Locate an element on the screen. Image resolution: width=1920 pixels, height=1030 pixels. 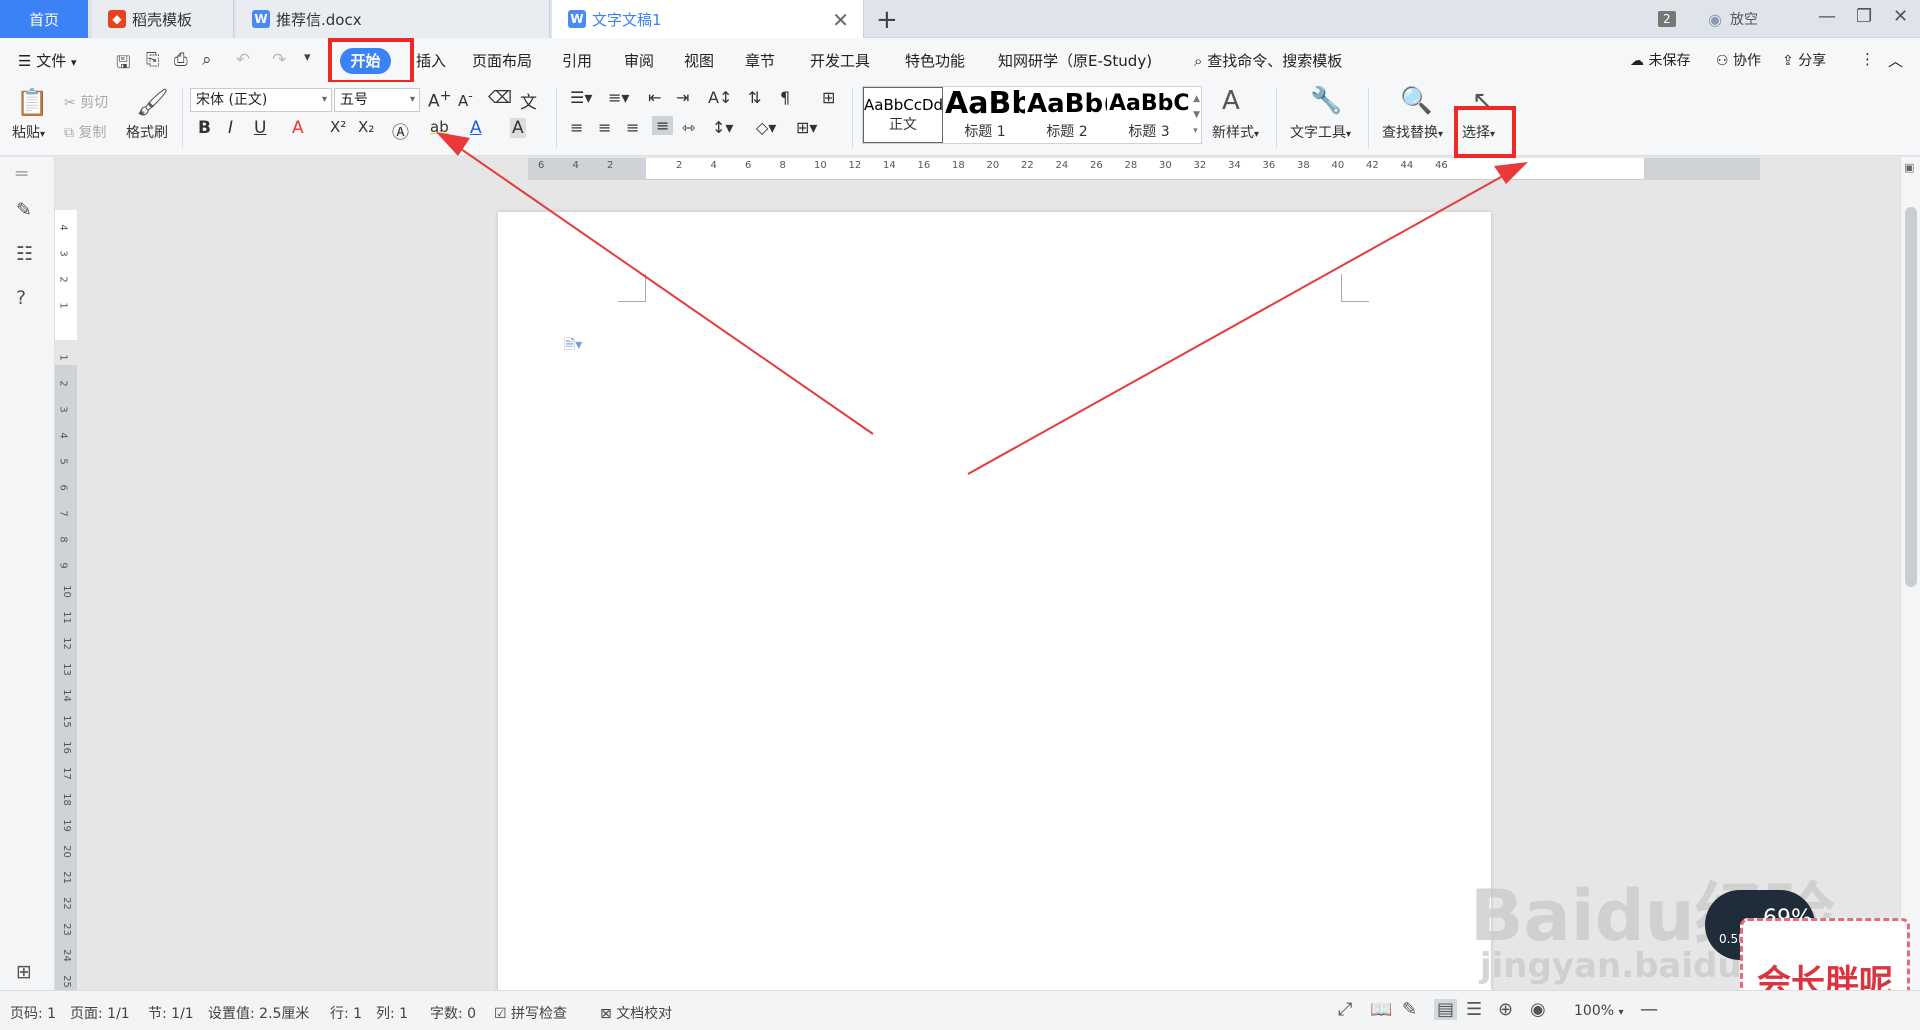
decrease-indent-icon: ⇤ is located at coordinates (654, 97).